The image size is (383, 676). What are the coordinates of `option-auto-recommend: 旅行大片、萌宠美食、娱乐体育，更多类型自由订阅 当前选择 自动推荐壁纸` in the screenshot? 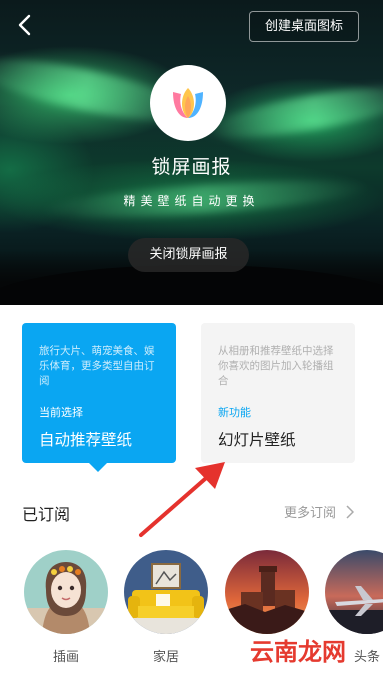 It's located at (99, 397).